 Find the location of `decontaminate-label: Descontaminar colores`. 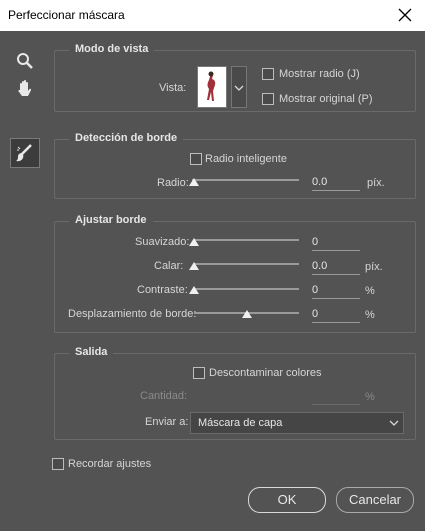

decontaminate-label: Descontaminar colores is located at coordinates (265, 373).